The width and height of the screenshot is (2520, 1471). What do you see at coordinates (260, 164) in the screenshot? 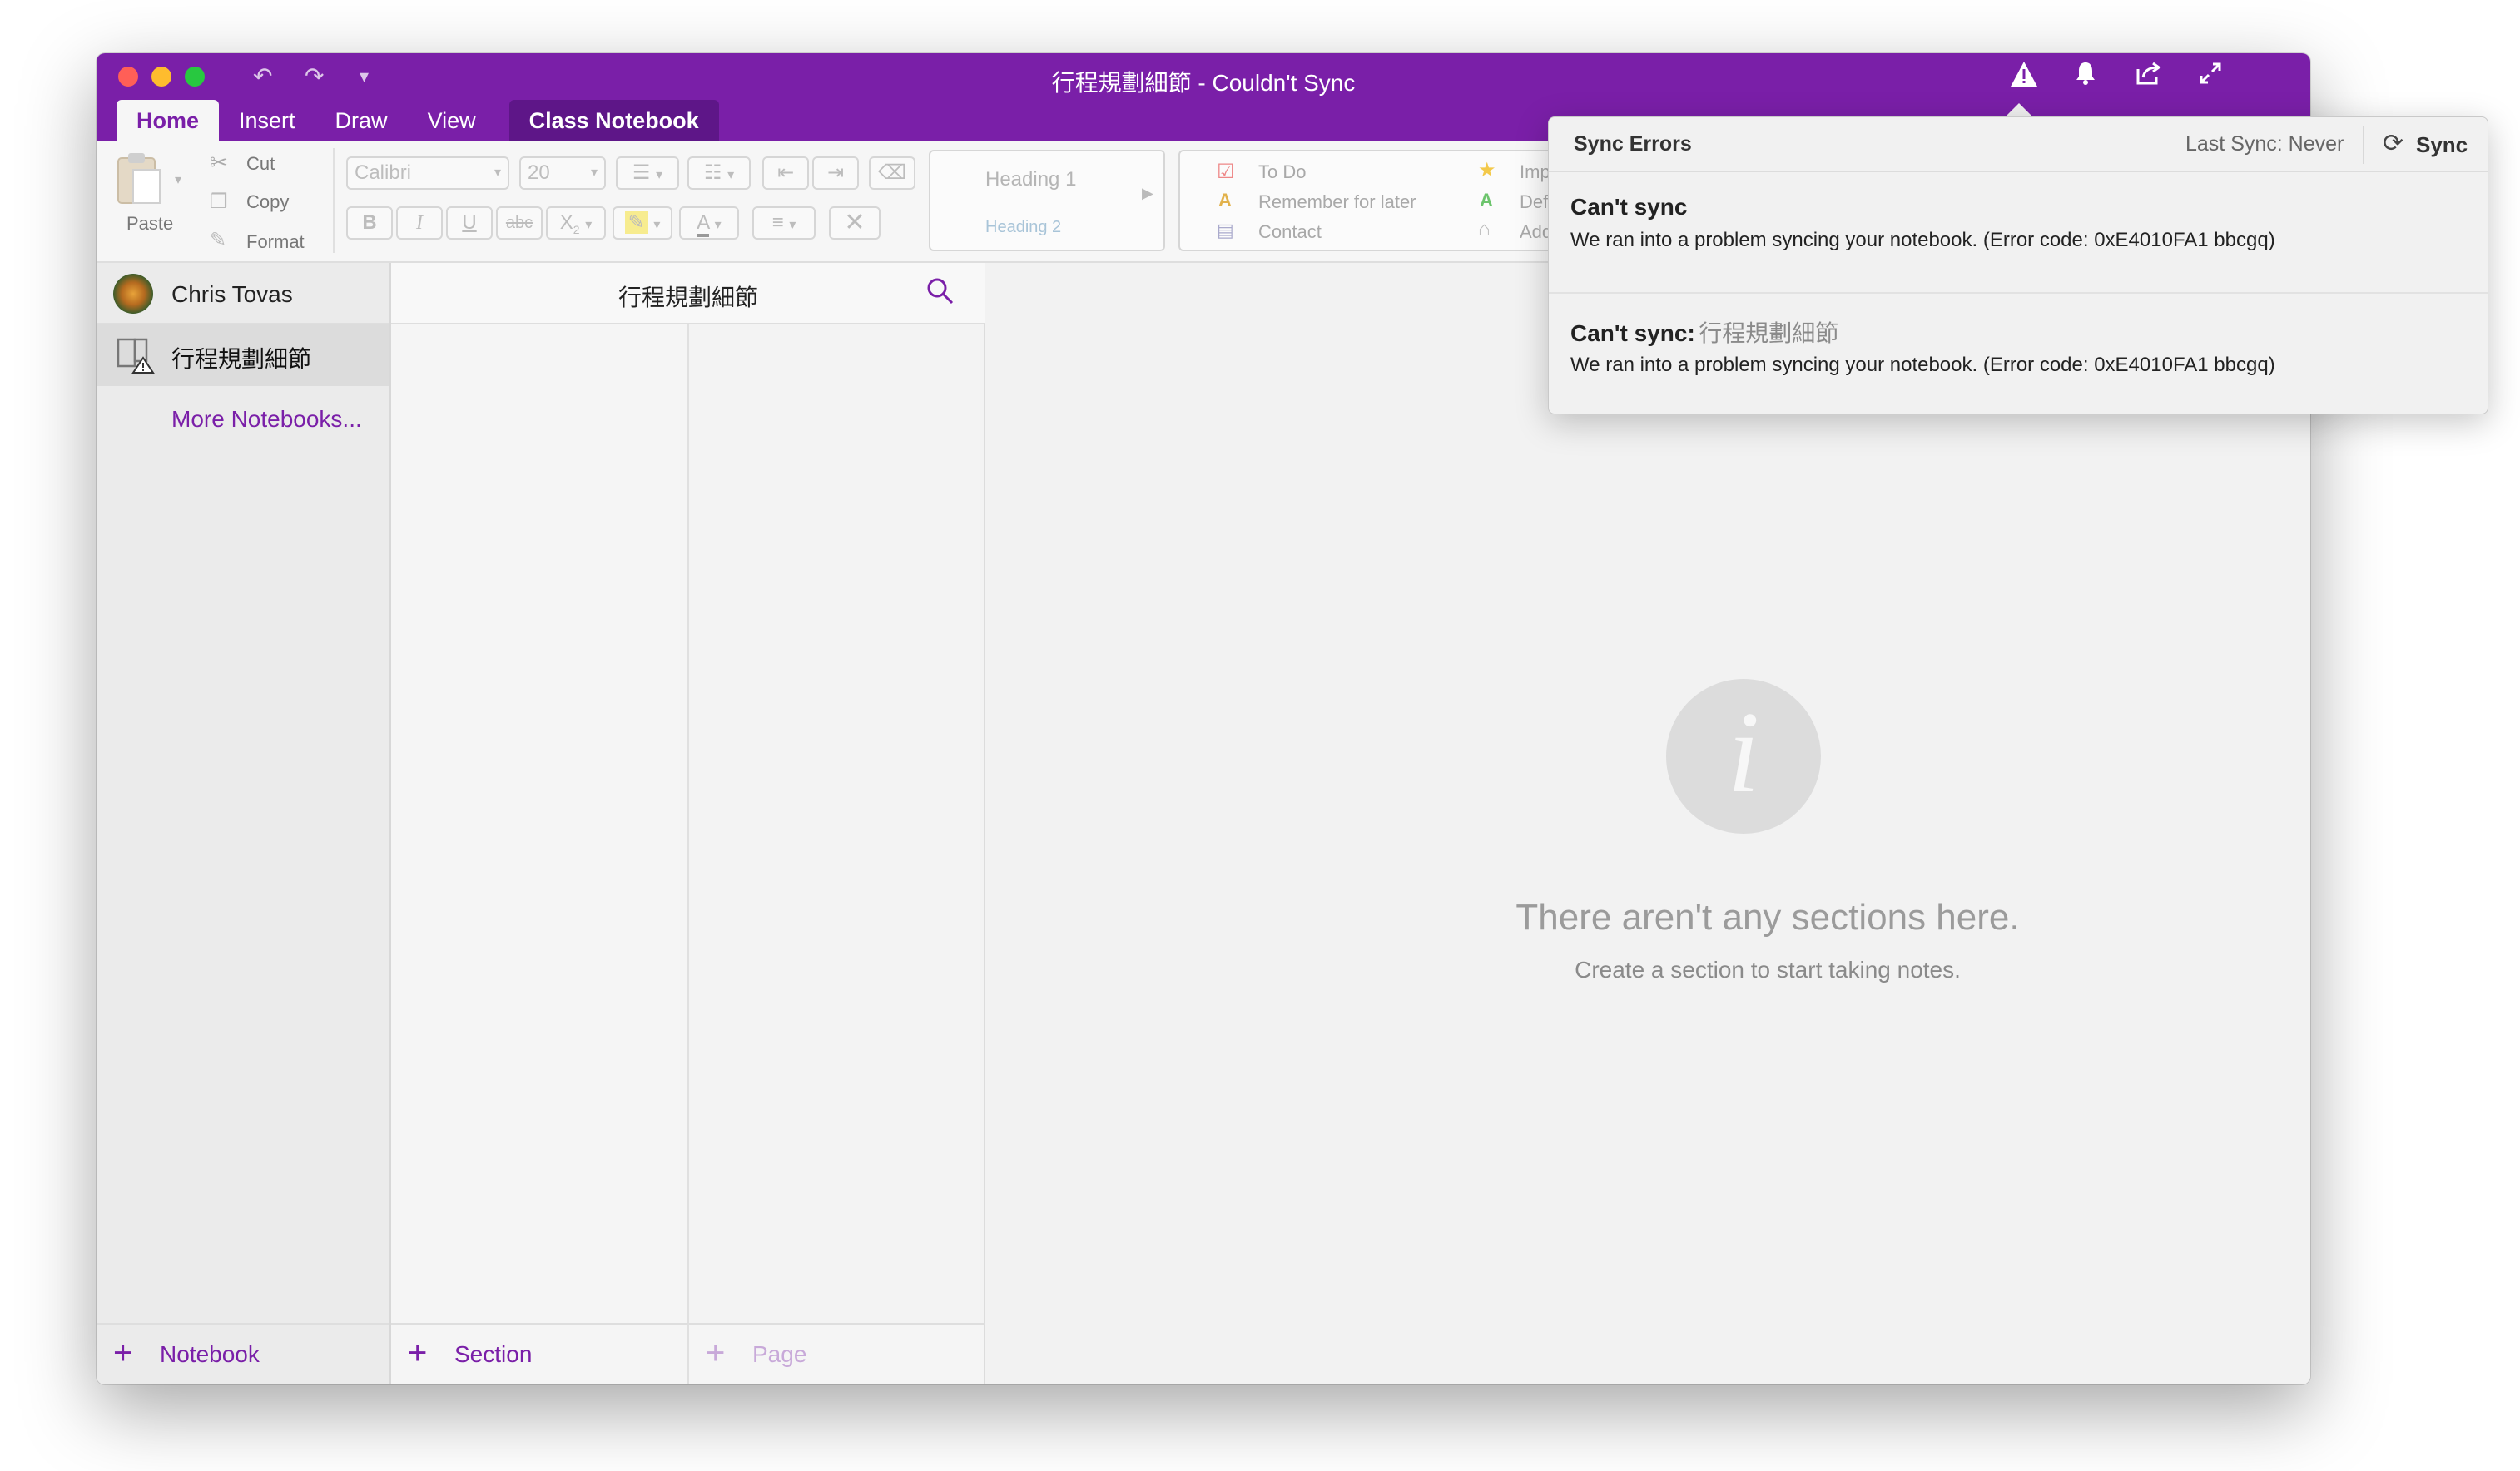
I see `cut-button: Cut` at bounding box center [260, 164].